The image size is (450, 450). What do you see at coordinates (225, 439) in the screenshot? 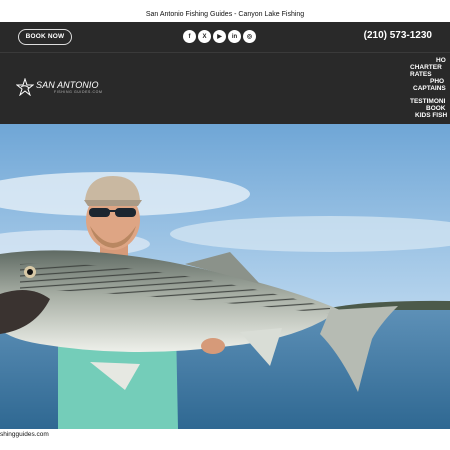
I see `footer-url: shingguides.com` at bounding box center [225, 439].